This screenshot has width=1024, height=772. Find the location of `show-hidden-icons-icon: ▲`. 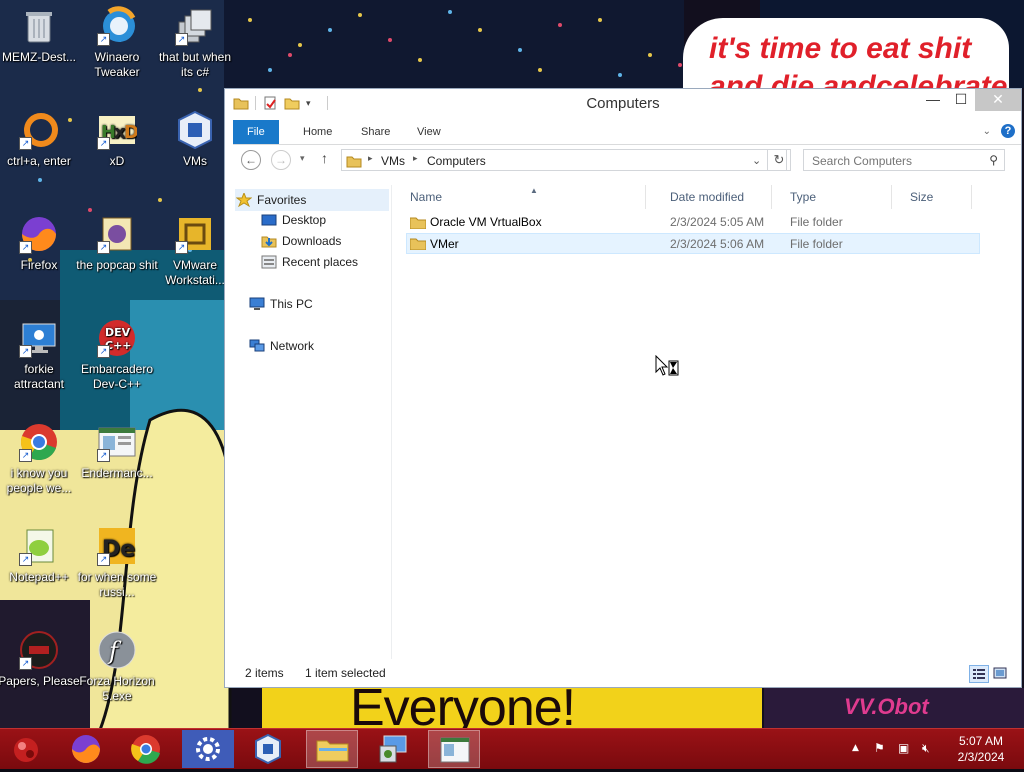

show-hidden-icons-icon: ▲ is located at coordinates (855, 748).